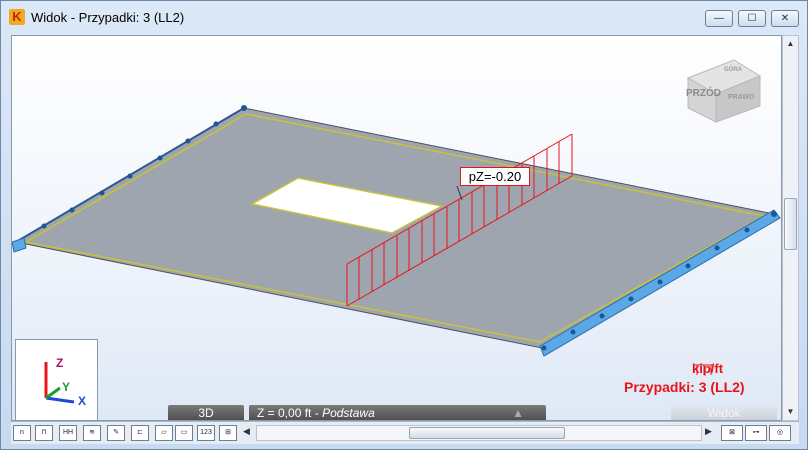 This screenshot has width=808, height=450. What do you see at coordinates (790, 224) in the screenshot?
I see `vertical-scroll-thumb` at bounding box center [790, 224].